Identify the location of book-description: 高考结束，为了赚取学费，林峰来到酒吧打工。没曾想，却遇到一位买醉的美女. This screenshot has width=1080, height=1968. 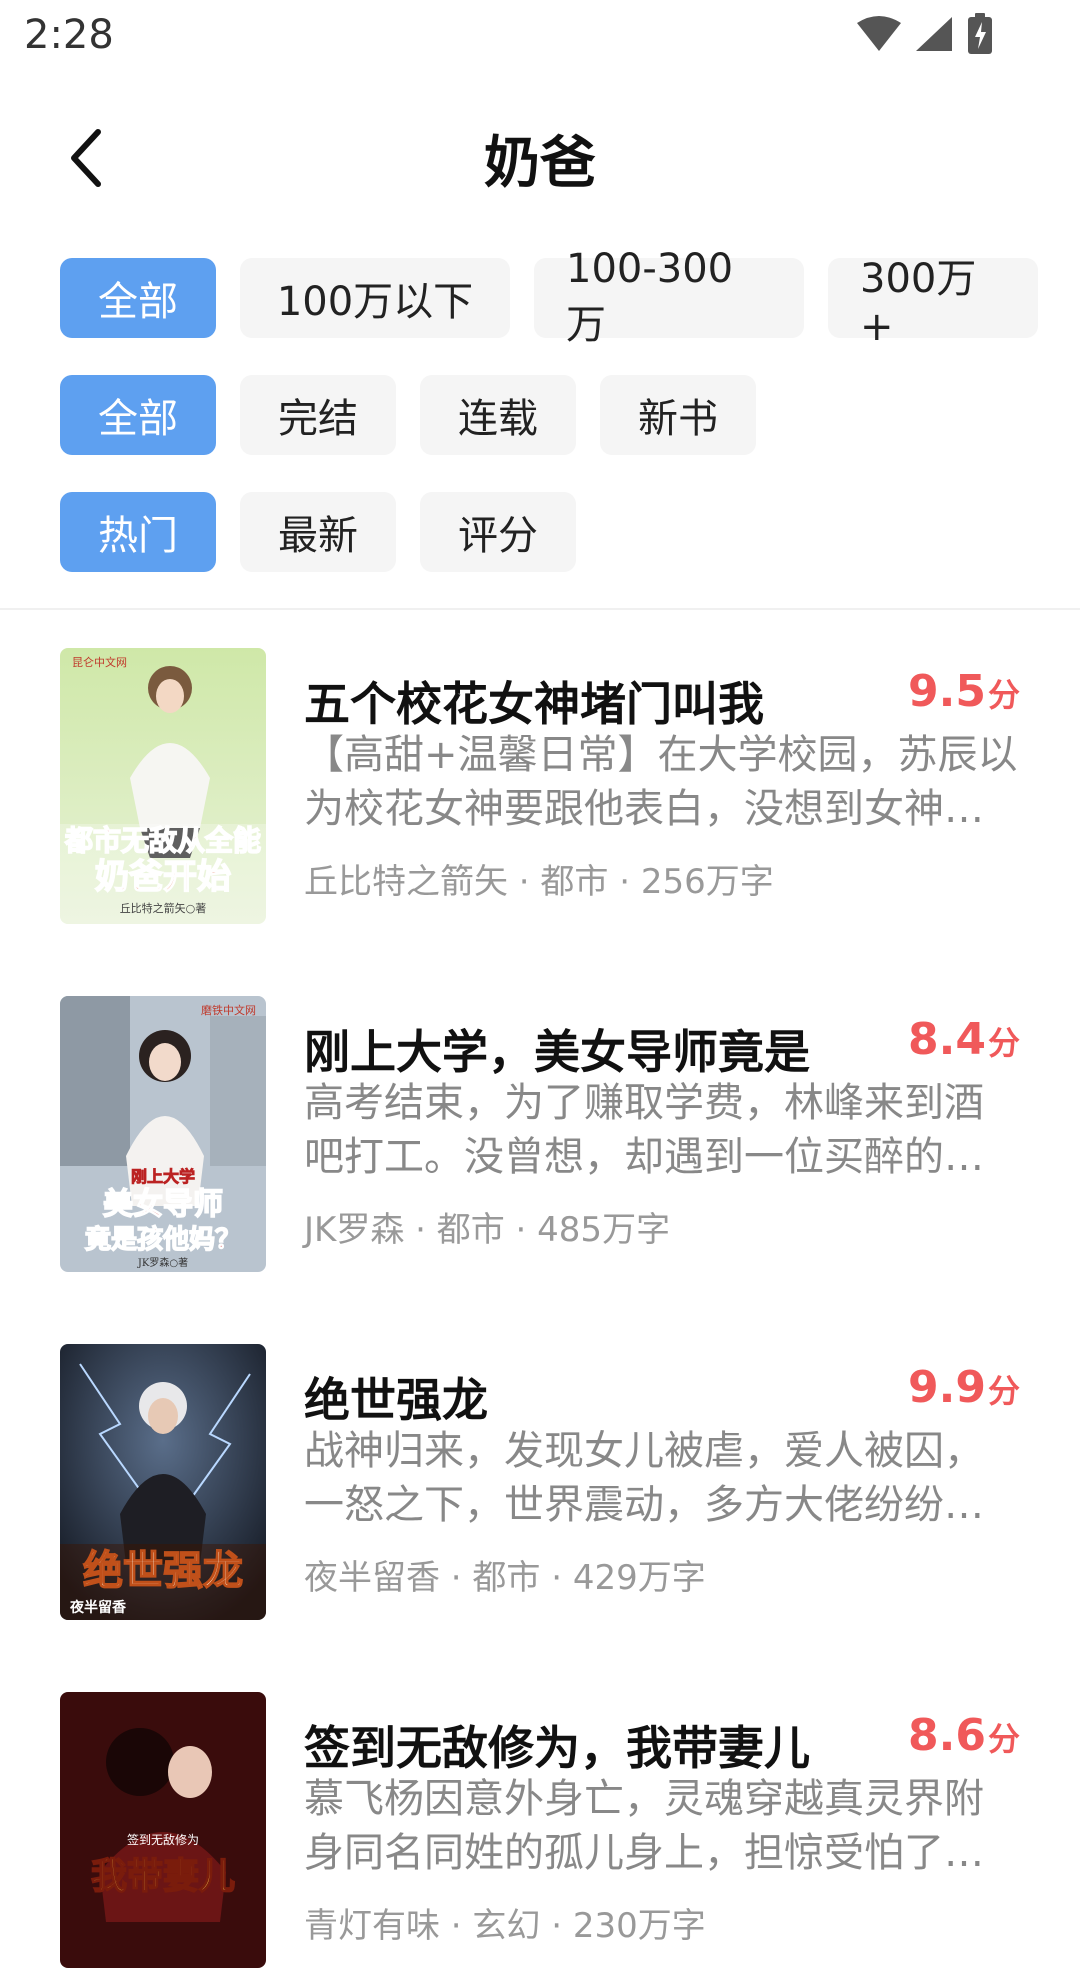
(644, 1130).